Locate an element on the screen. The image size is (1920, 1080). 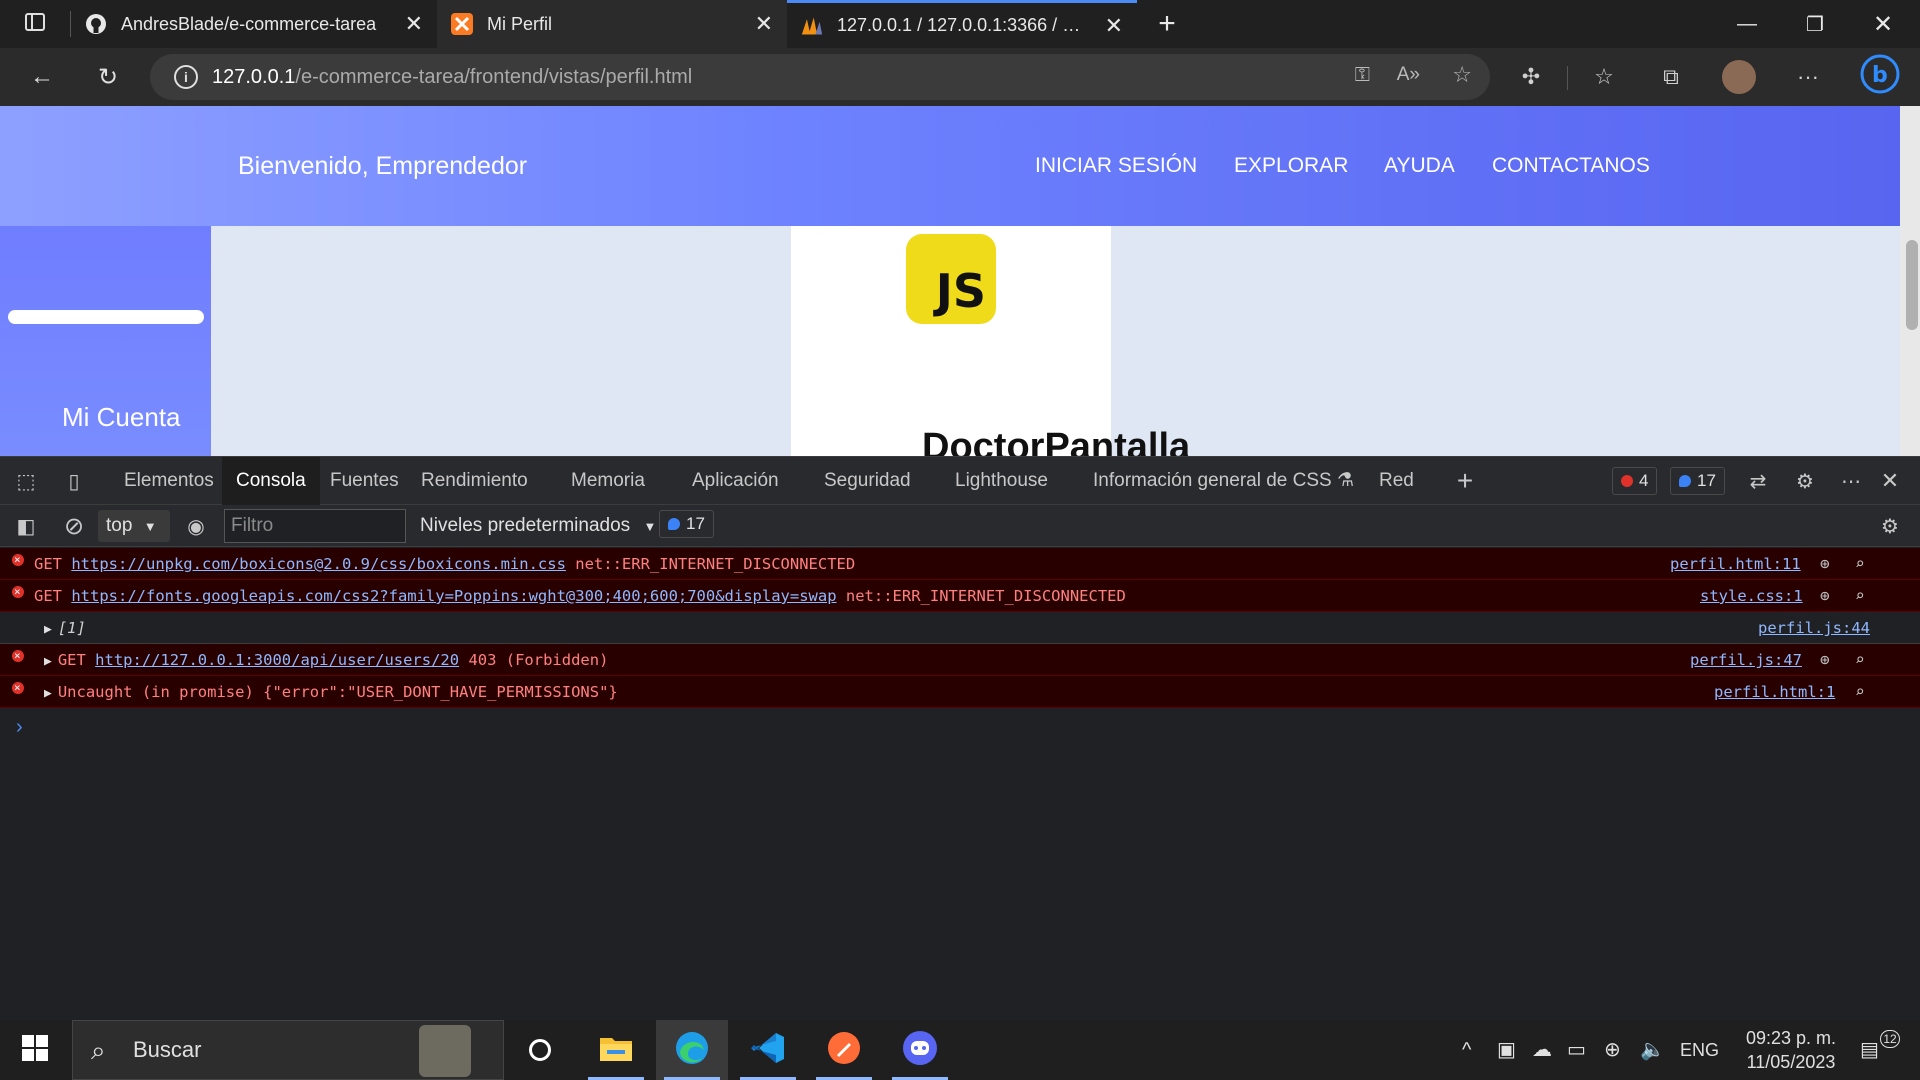
console-filter-input: Filtro is located at coordinates (315, 526).